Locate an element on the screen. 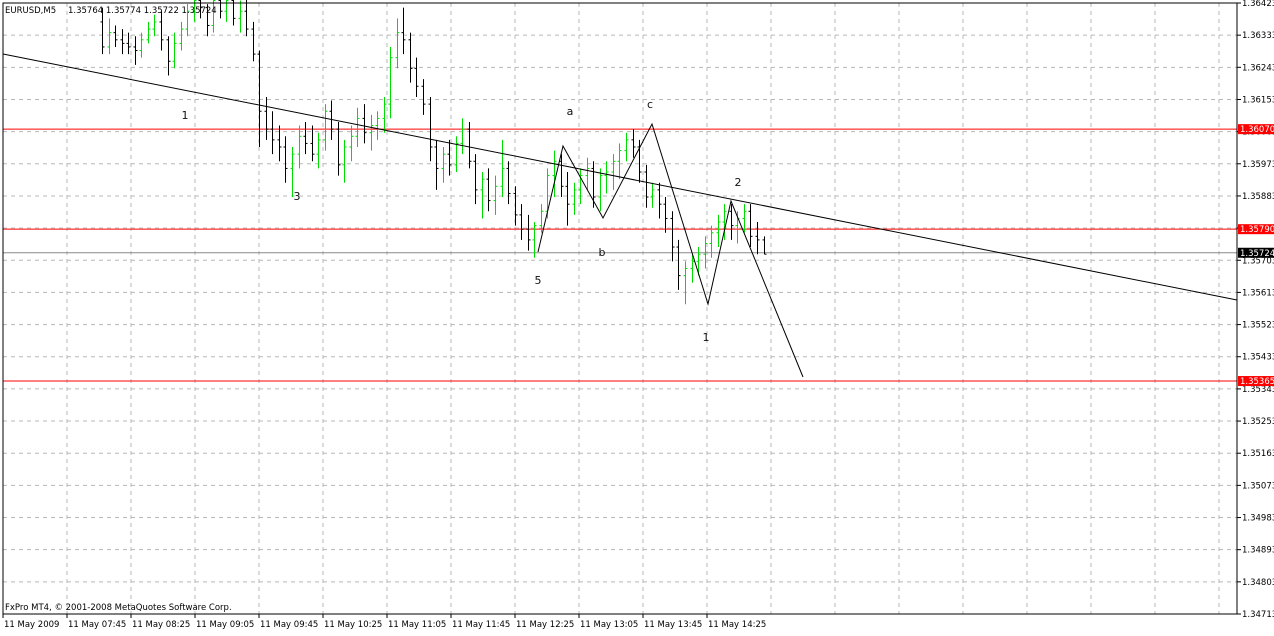  y-tick-label: 1.34803 is located at coordinates (1258, 583).